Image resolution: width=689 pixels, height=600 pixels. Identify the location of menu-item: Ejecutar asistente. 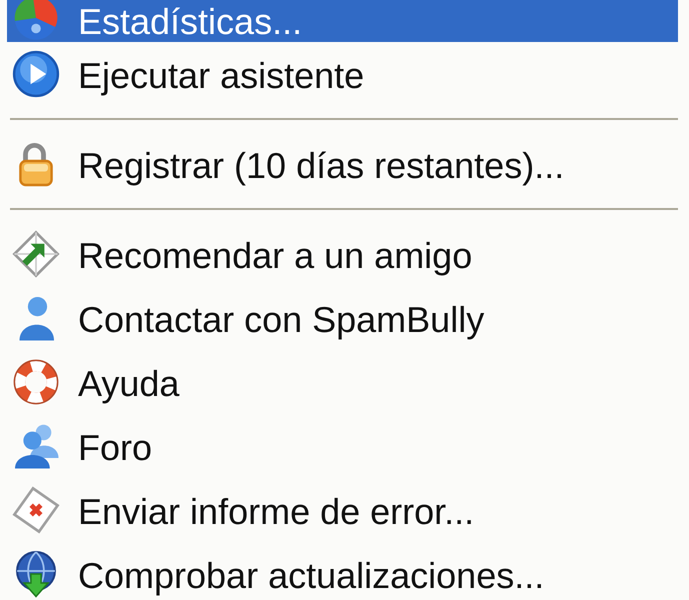
(342, 74).